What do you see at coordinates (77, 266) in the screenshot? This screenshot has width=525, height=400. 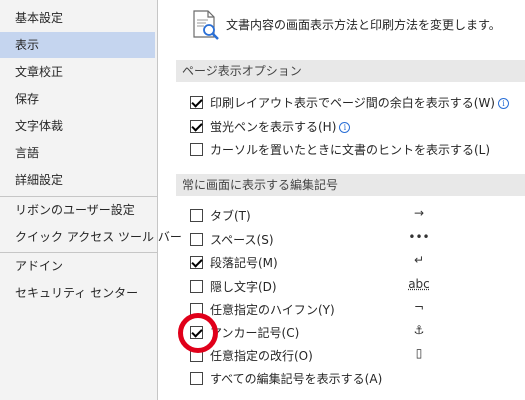 I see `sidebar-item-add-ins: アドイン` at bounding box center [77, 266].